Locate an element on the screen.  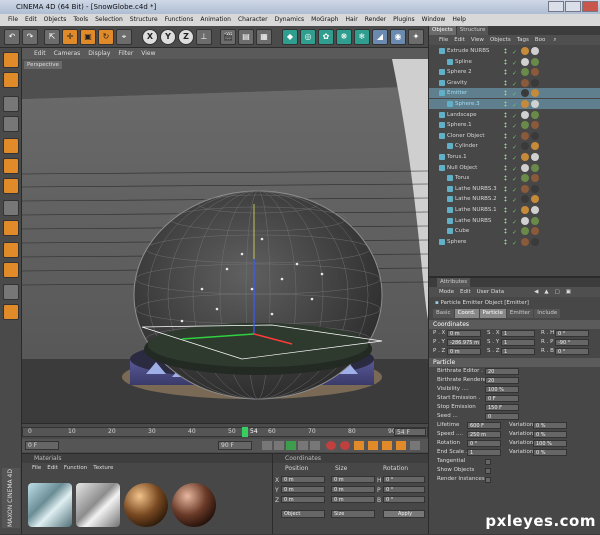
object-row: Torus✓ is located at coordinates (514, 178).